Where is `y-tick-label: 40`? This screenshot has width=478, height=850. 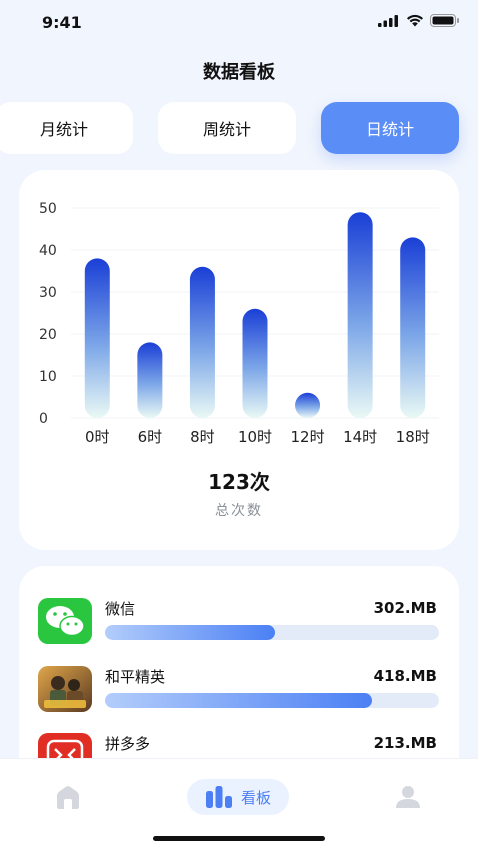 y-tick-label: 40 is located at coordinates (48, 251).